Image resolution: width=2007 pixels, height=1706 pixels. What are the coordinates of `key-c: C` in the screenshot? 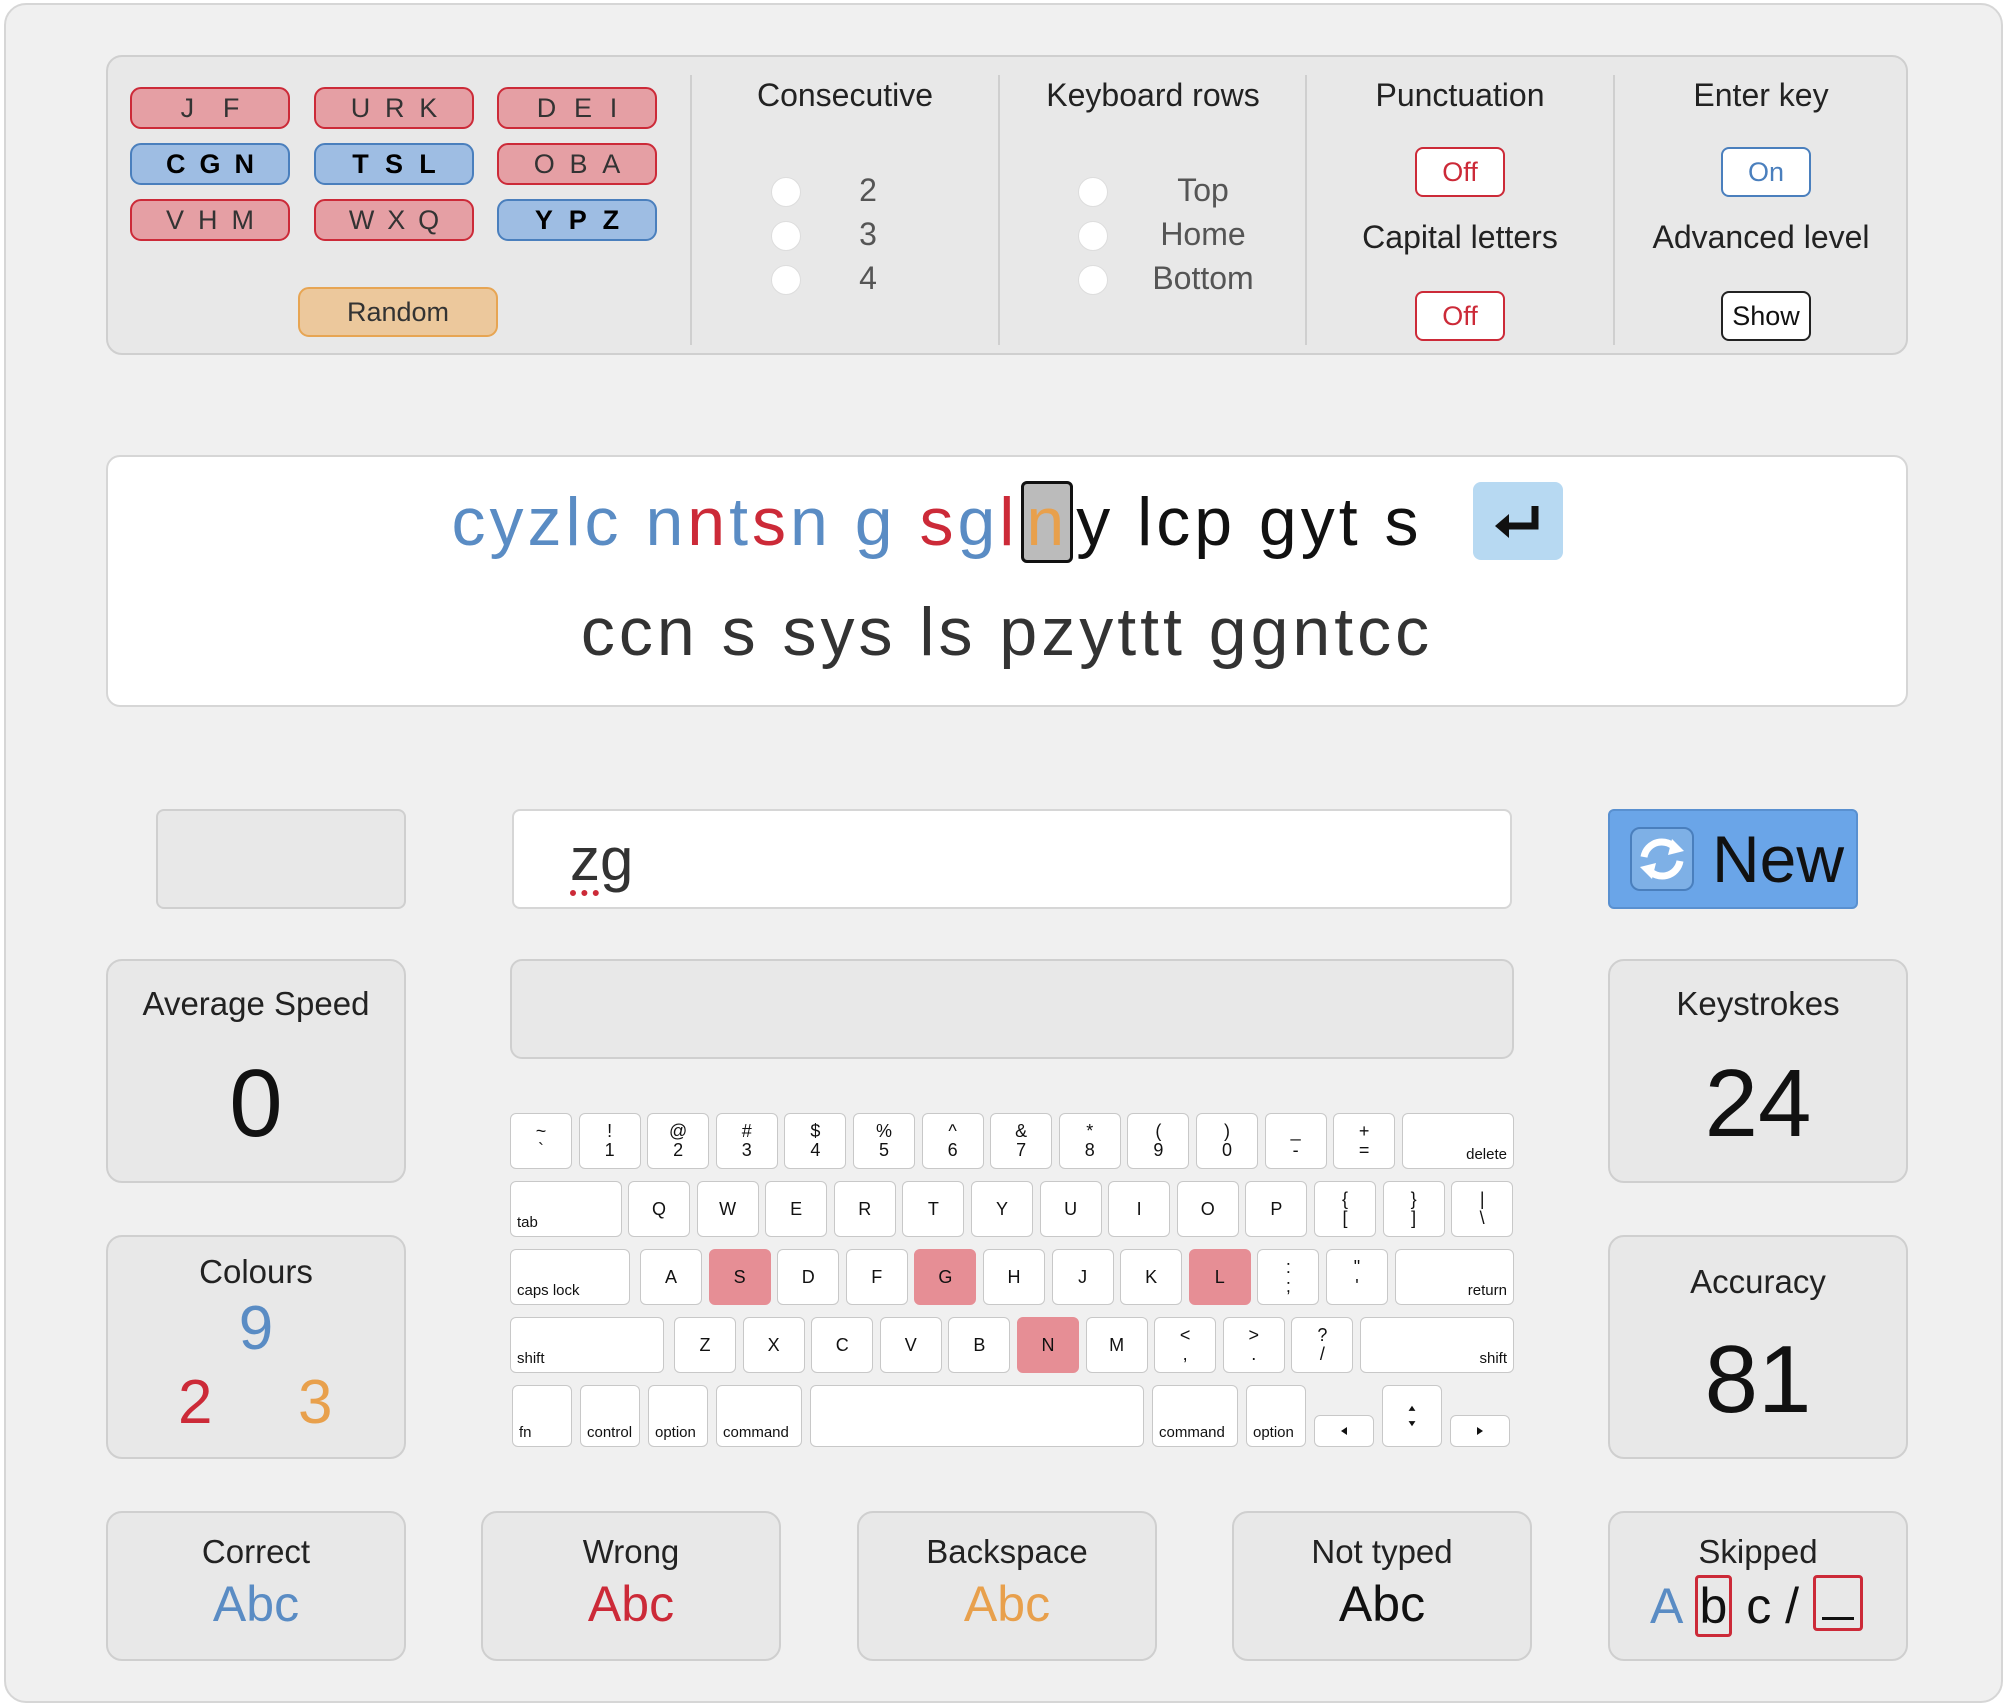 It's located at (842, 1345).